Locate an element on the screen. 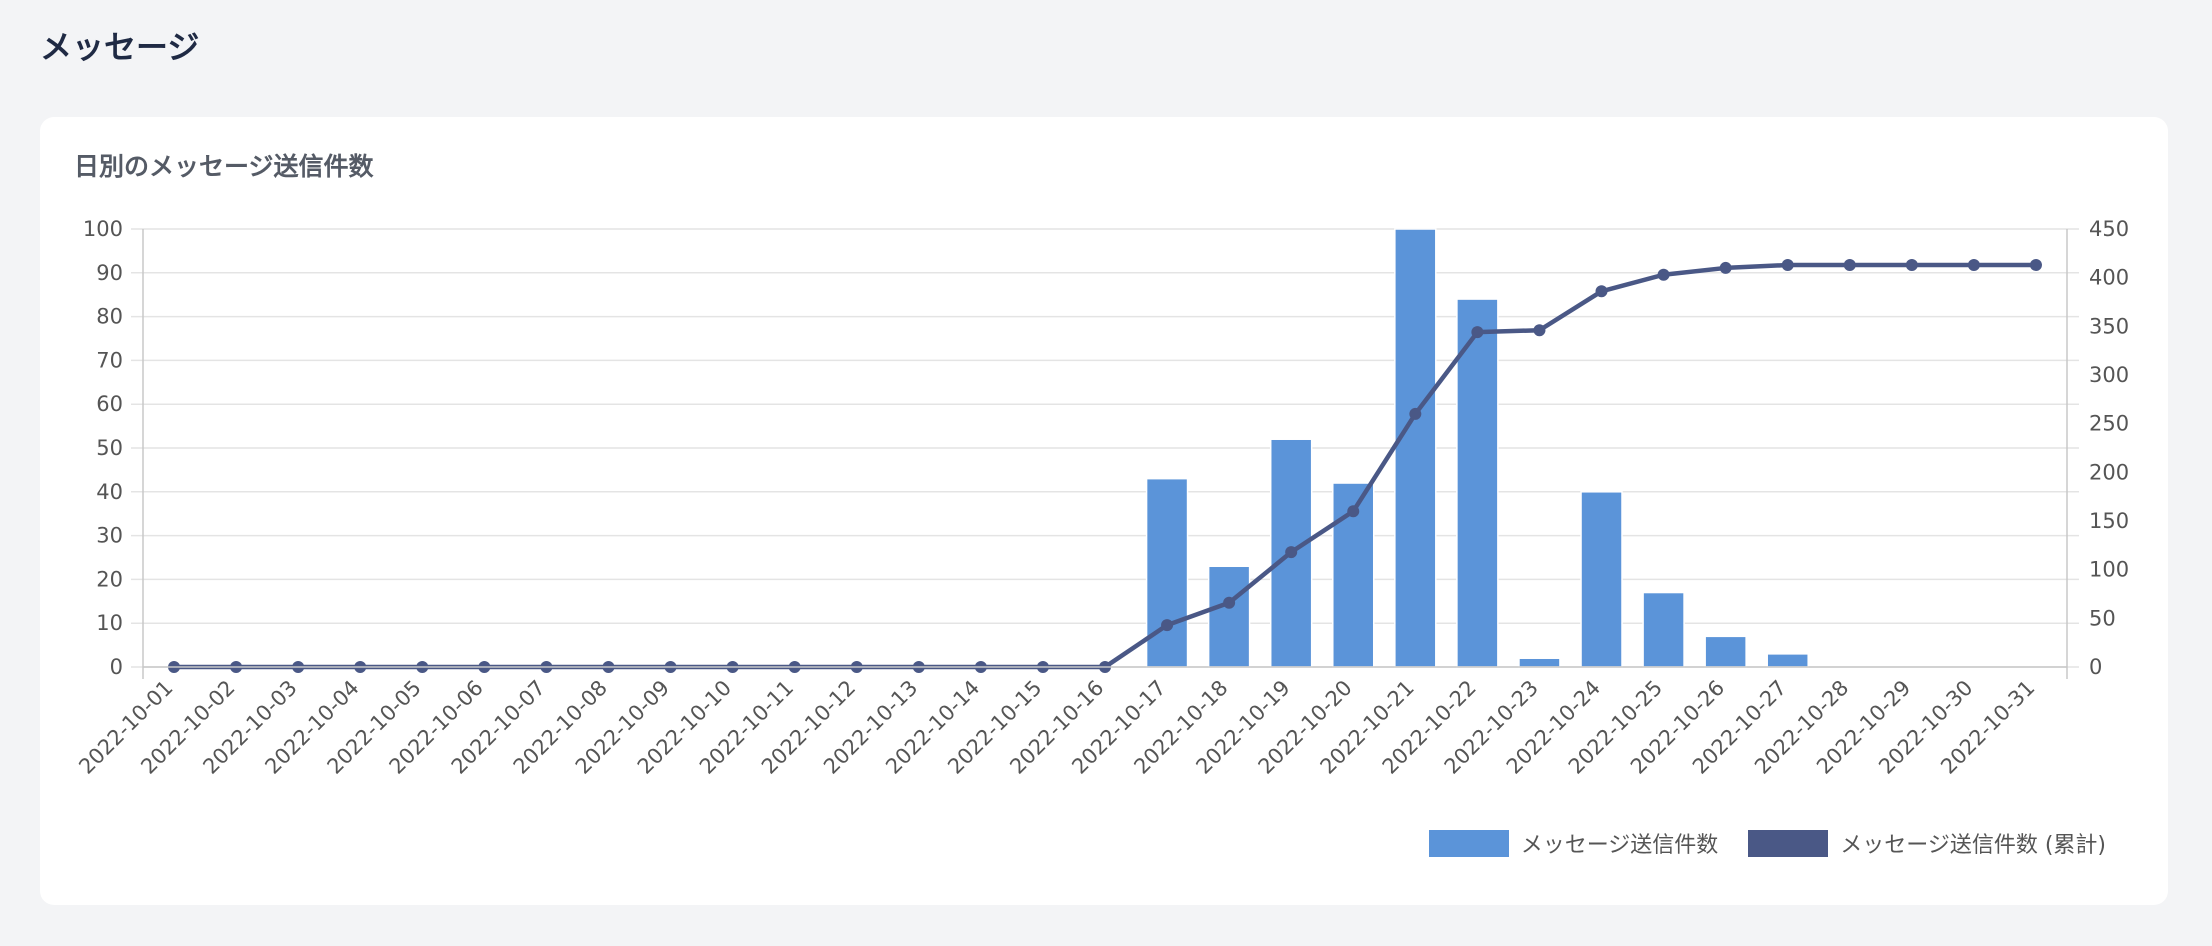  legend-swatch-daily is located at coordinates (1468, 843).